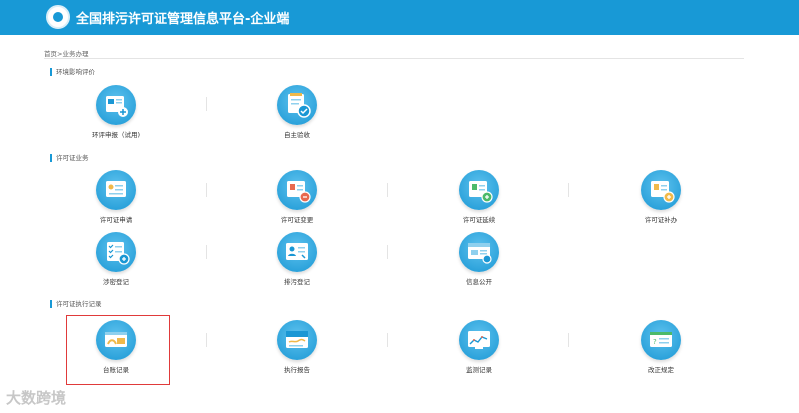 The image size is (799, 413). I want to click on section-title-execution: 许可证执行记录, so click(76, 304).